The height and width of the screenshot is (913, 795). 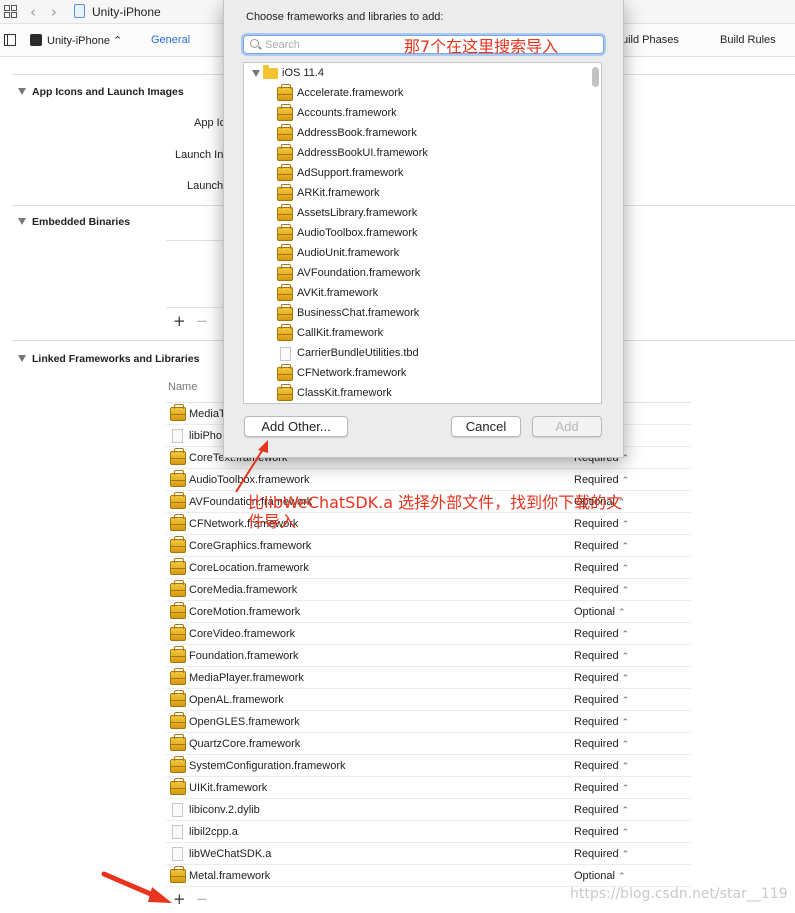 What do you see at coordinates (246, 678) in the screenshot?
I see `framework-name: MediaPlayer.framework` at bounding box center [246, 678].